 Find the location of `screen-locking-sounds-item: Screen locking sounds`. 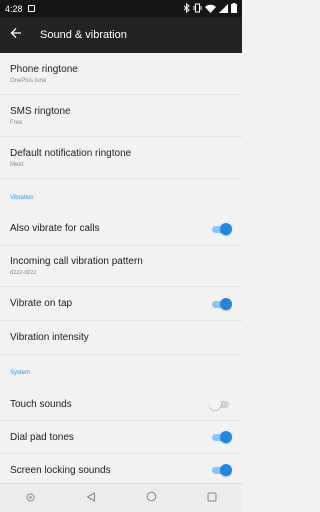

screen-locking-sounds-item: Screen locking sounds is located at coordinates (121, 468).